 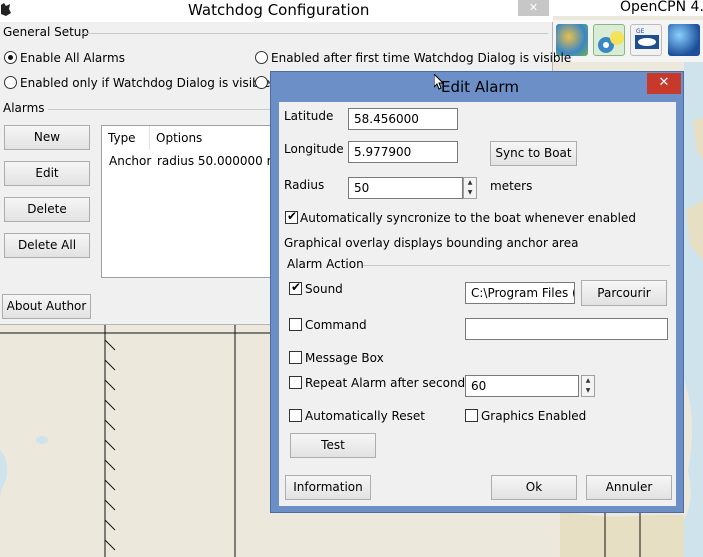 What do you see at coordinates (47, 173) in the screenshot?
I see `edit-alarm-button: Edit` at bounding box center [47, 173].